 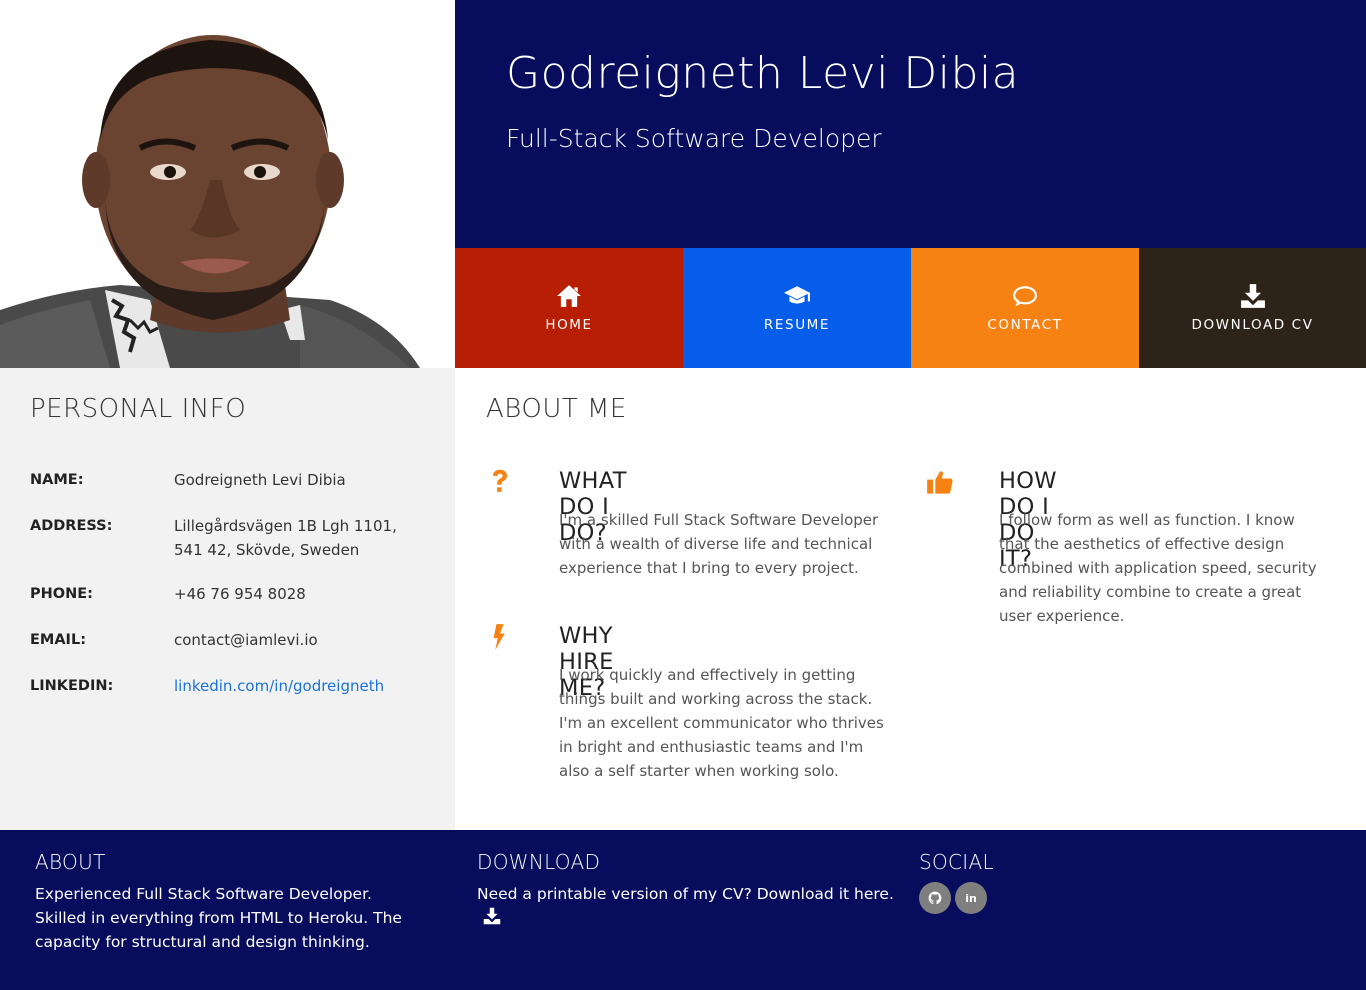 I want to click on profile-photo, so click(x=227, y=184).